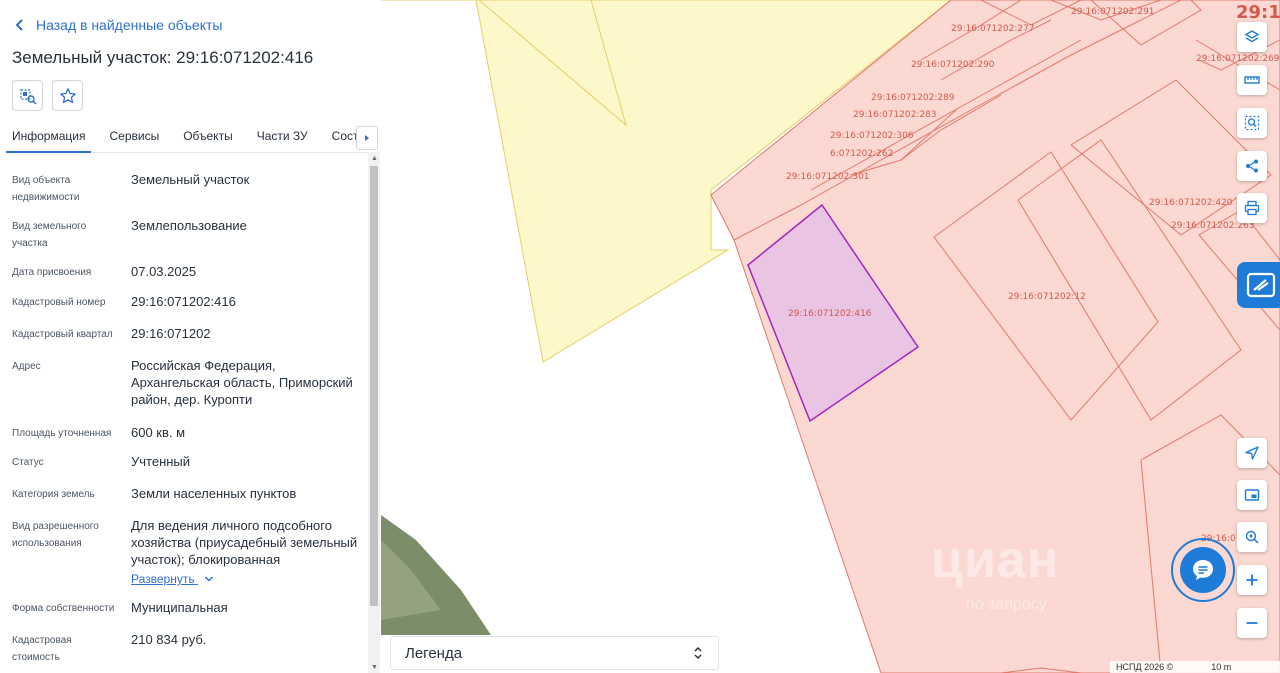 Image resolution: width=1280 pixels, height=673 pixels. I want to click on layers-button, so click(1252, 37).